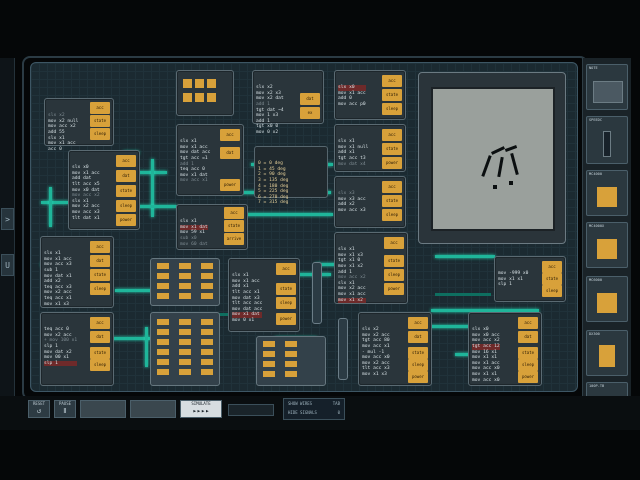  Describe the element at coordinates (7, 265) in the screenshot. I see `left-rail-collapse-button: U` at that location.